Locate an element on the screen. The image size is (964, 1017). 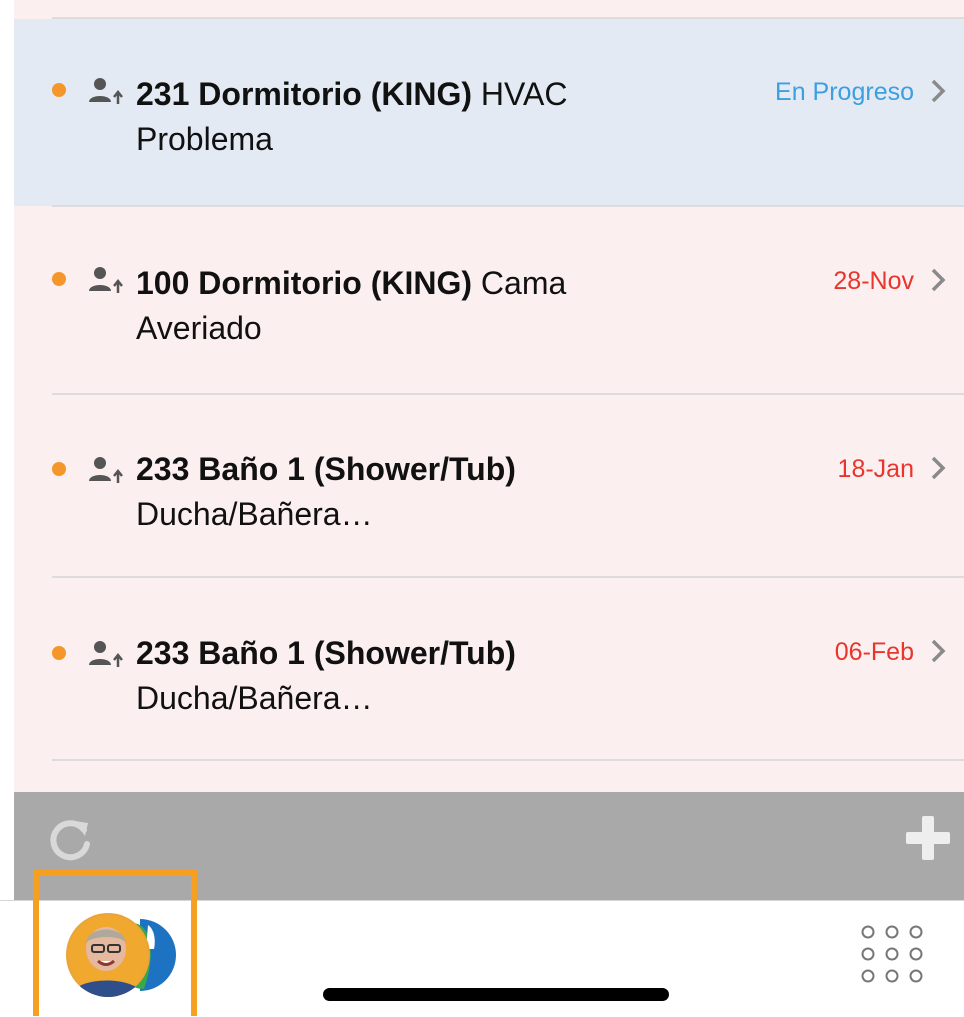
grid-menu-icon is located at coordinates (892, 954).